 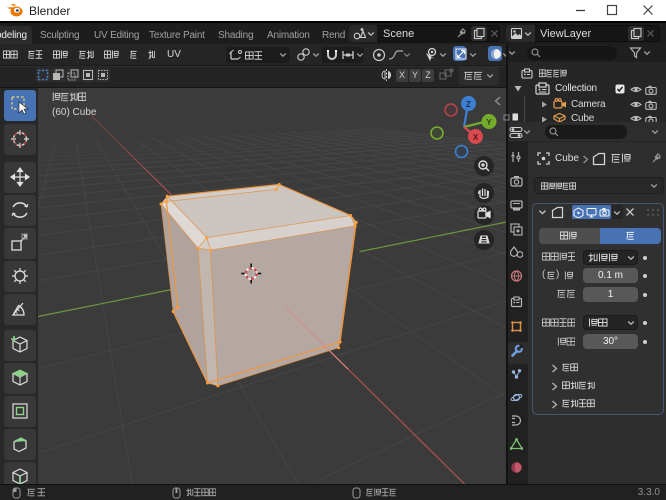 What do you see at coordinates (476, 137) in the screenshot?
I see `svg-text: X` at bounding box center [476, 137].